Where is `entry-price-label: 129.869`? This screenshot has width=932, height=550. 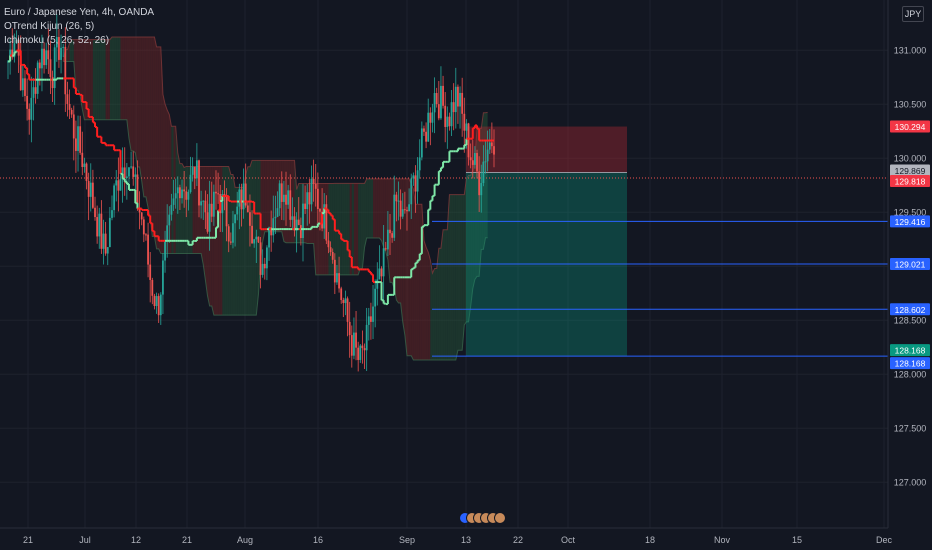
entry-price-label: 129.869 is located at coordinates (910, 171).